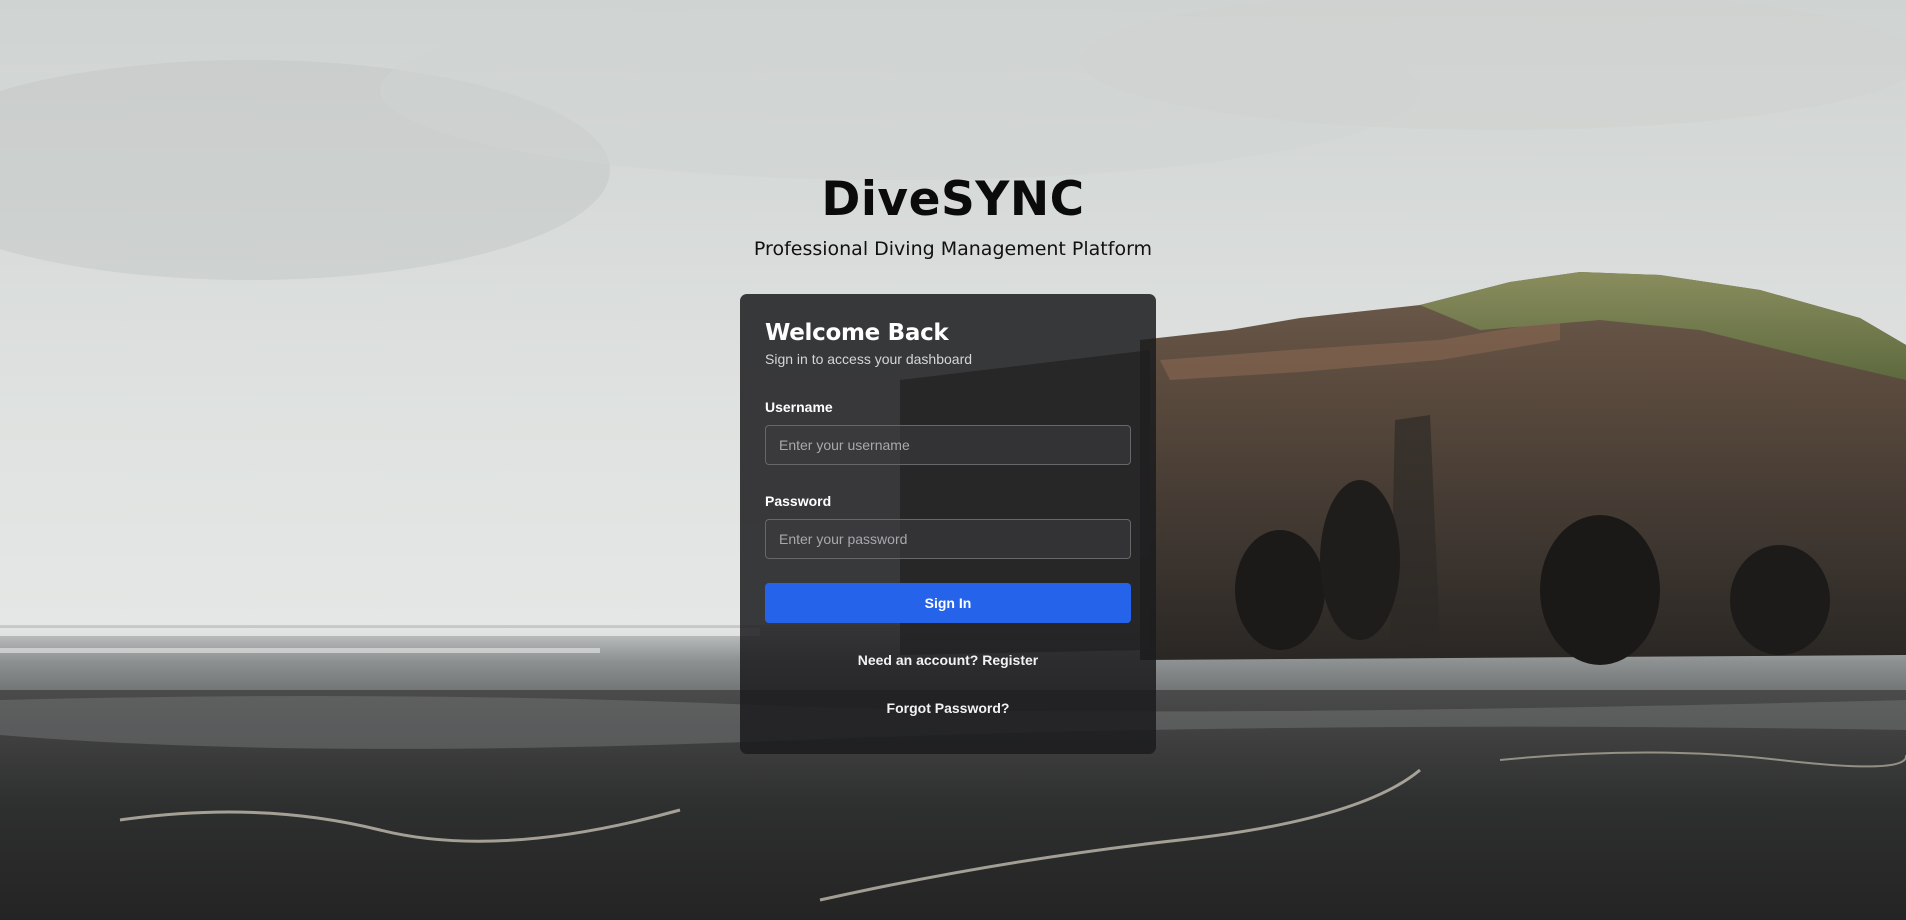 This screenshot has height=920, width=1906. What do you see at coordinates (948, 445) in the screenshot?
I see `username-input` at bounding box center [948, 445].